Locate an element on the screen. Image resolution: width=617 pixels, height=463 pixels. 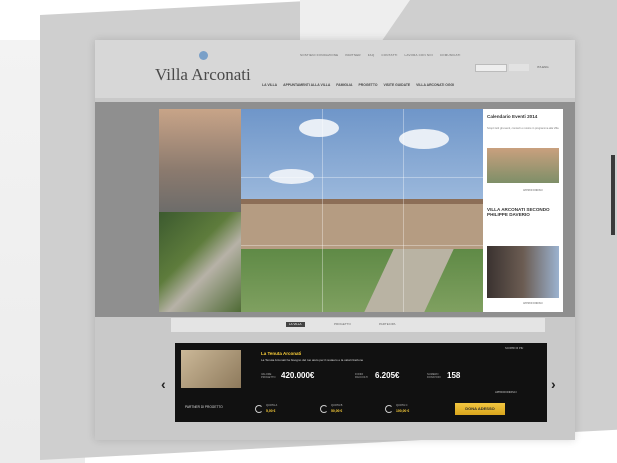
slider-tab: PARTECIPA is located at coordinates (387, 324).